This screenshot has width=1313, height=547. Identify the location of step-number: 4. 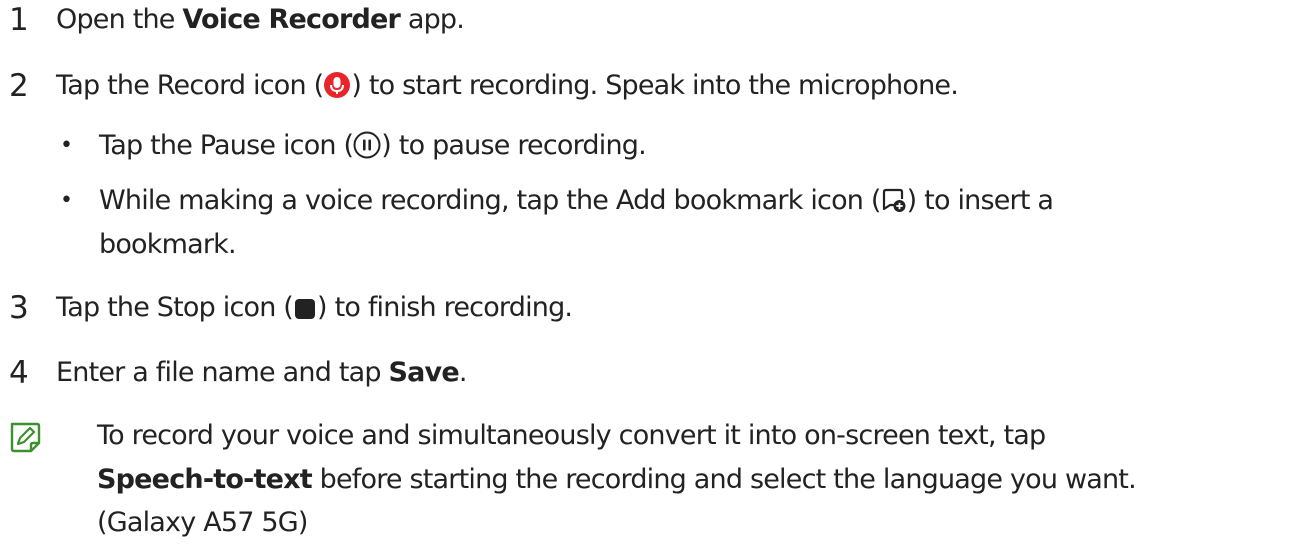
(19, 373).